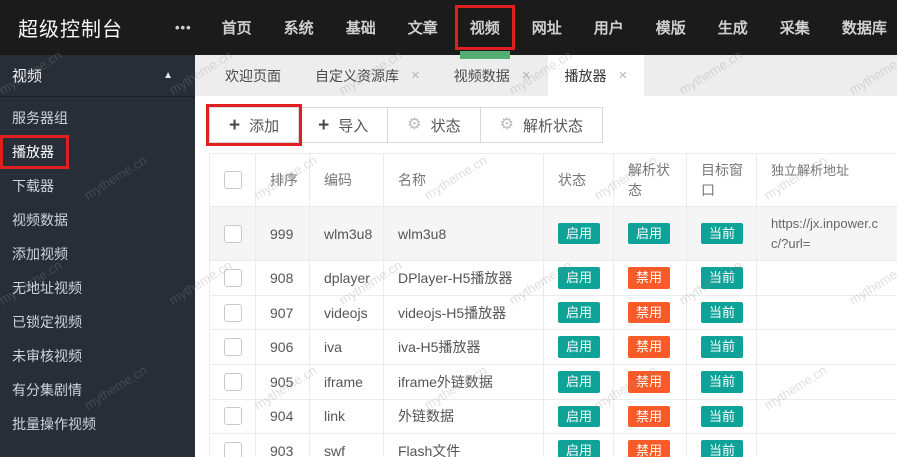 The height and width of the screenshot is (457, 897). What do you see at coordinates (264, 126) in the screenshot?
I see `toolbar-button-label: 添加` at bounding box center [264, 126].